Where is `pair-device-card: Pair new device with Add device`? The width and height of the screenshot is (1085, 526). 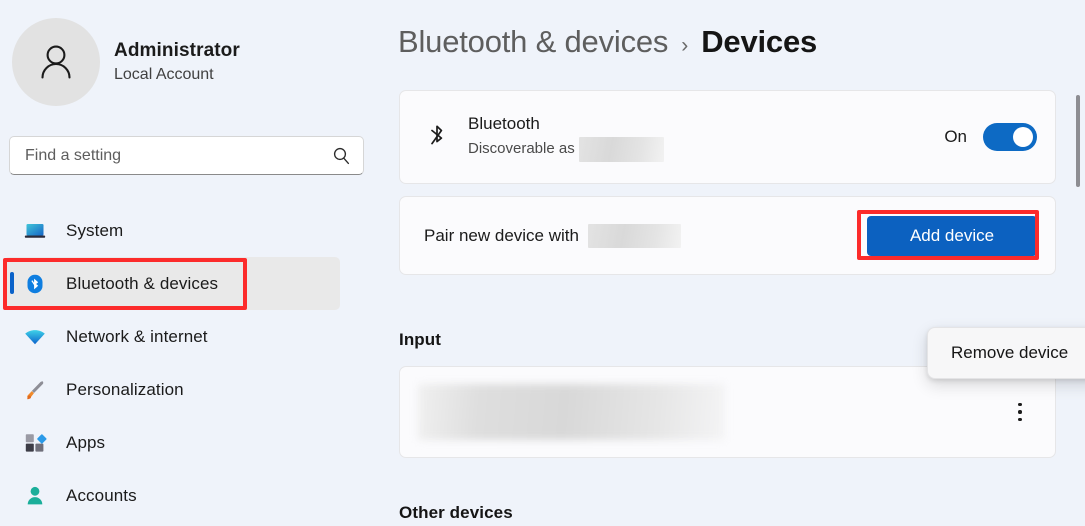
pair-device-card: Pair new device with Add device is located at coordinates (727, 235).